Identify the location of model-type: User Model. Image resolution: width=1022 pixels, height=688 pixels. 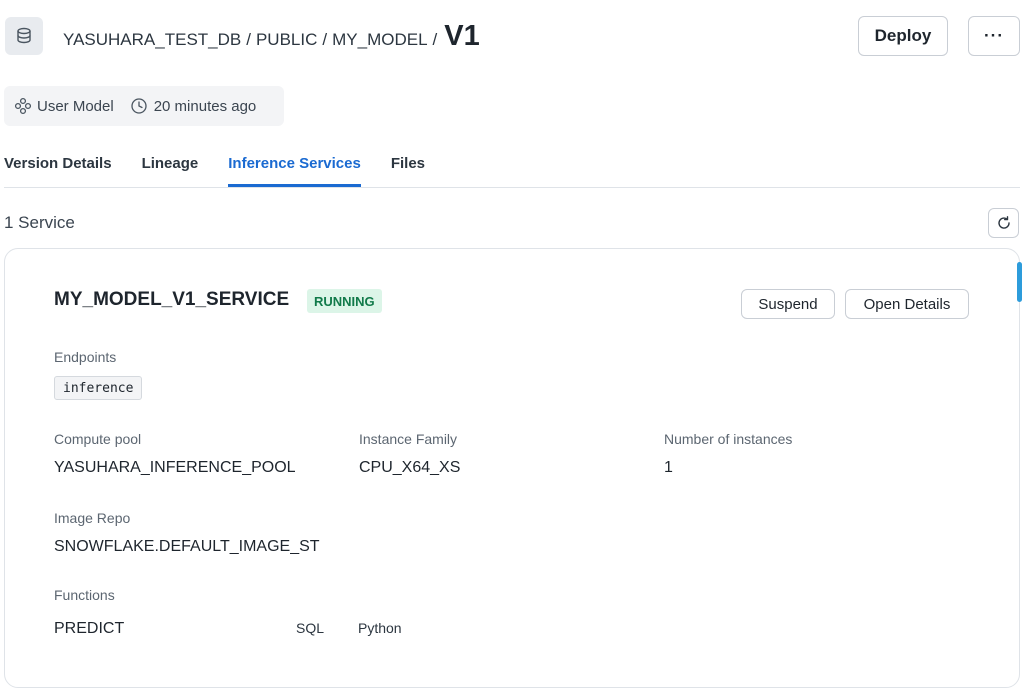
(64, 106).